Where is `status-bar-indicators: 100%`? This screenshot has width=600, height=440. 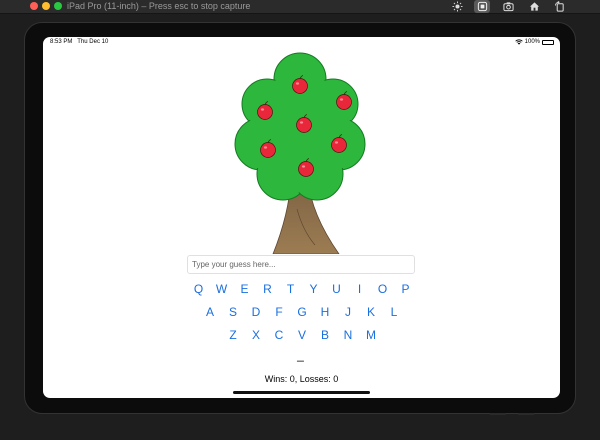 status-bar-indicators: 100% is located at coordinates (534, 42).